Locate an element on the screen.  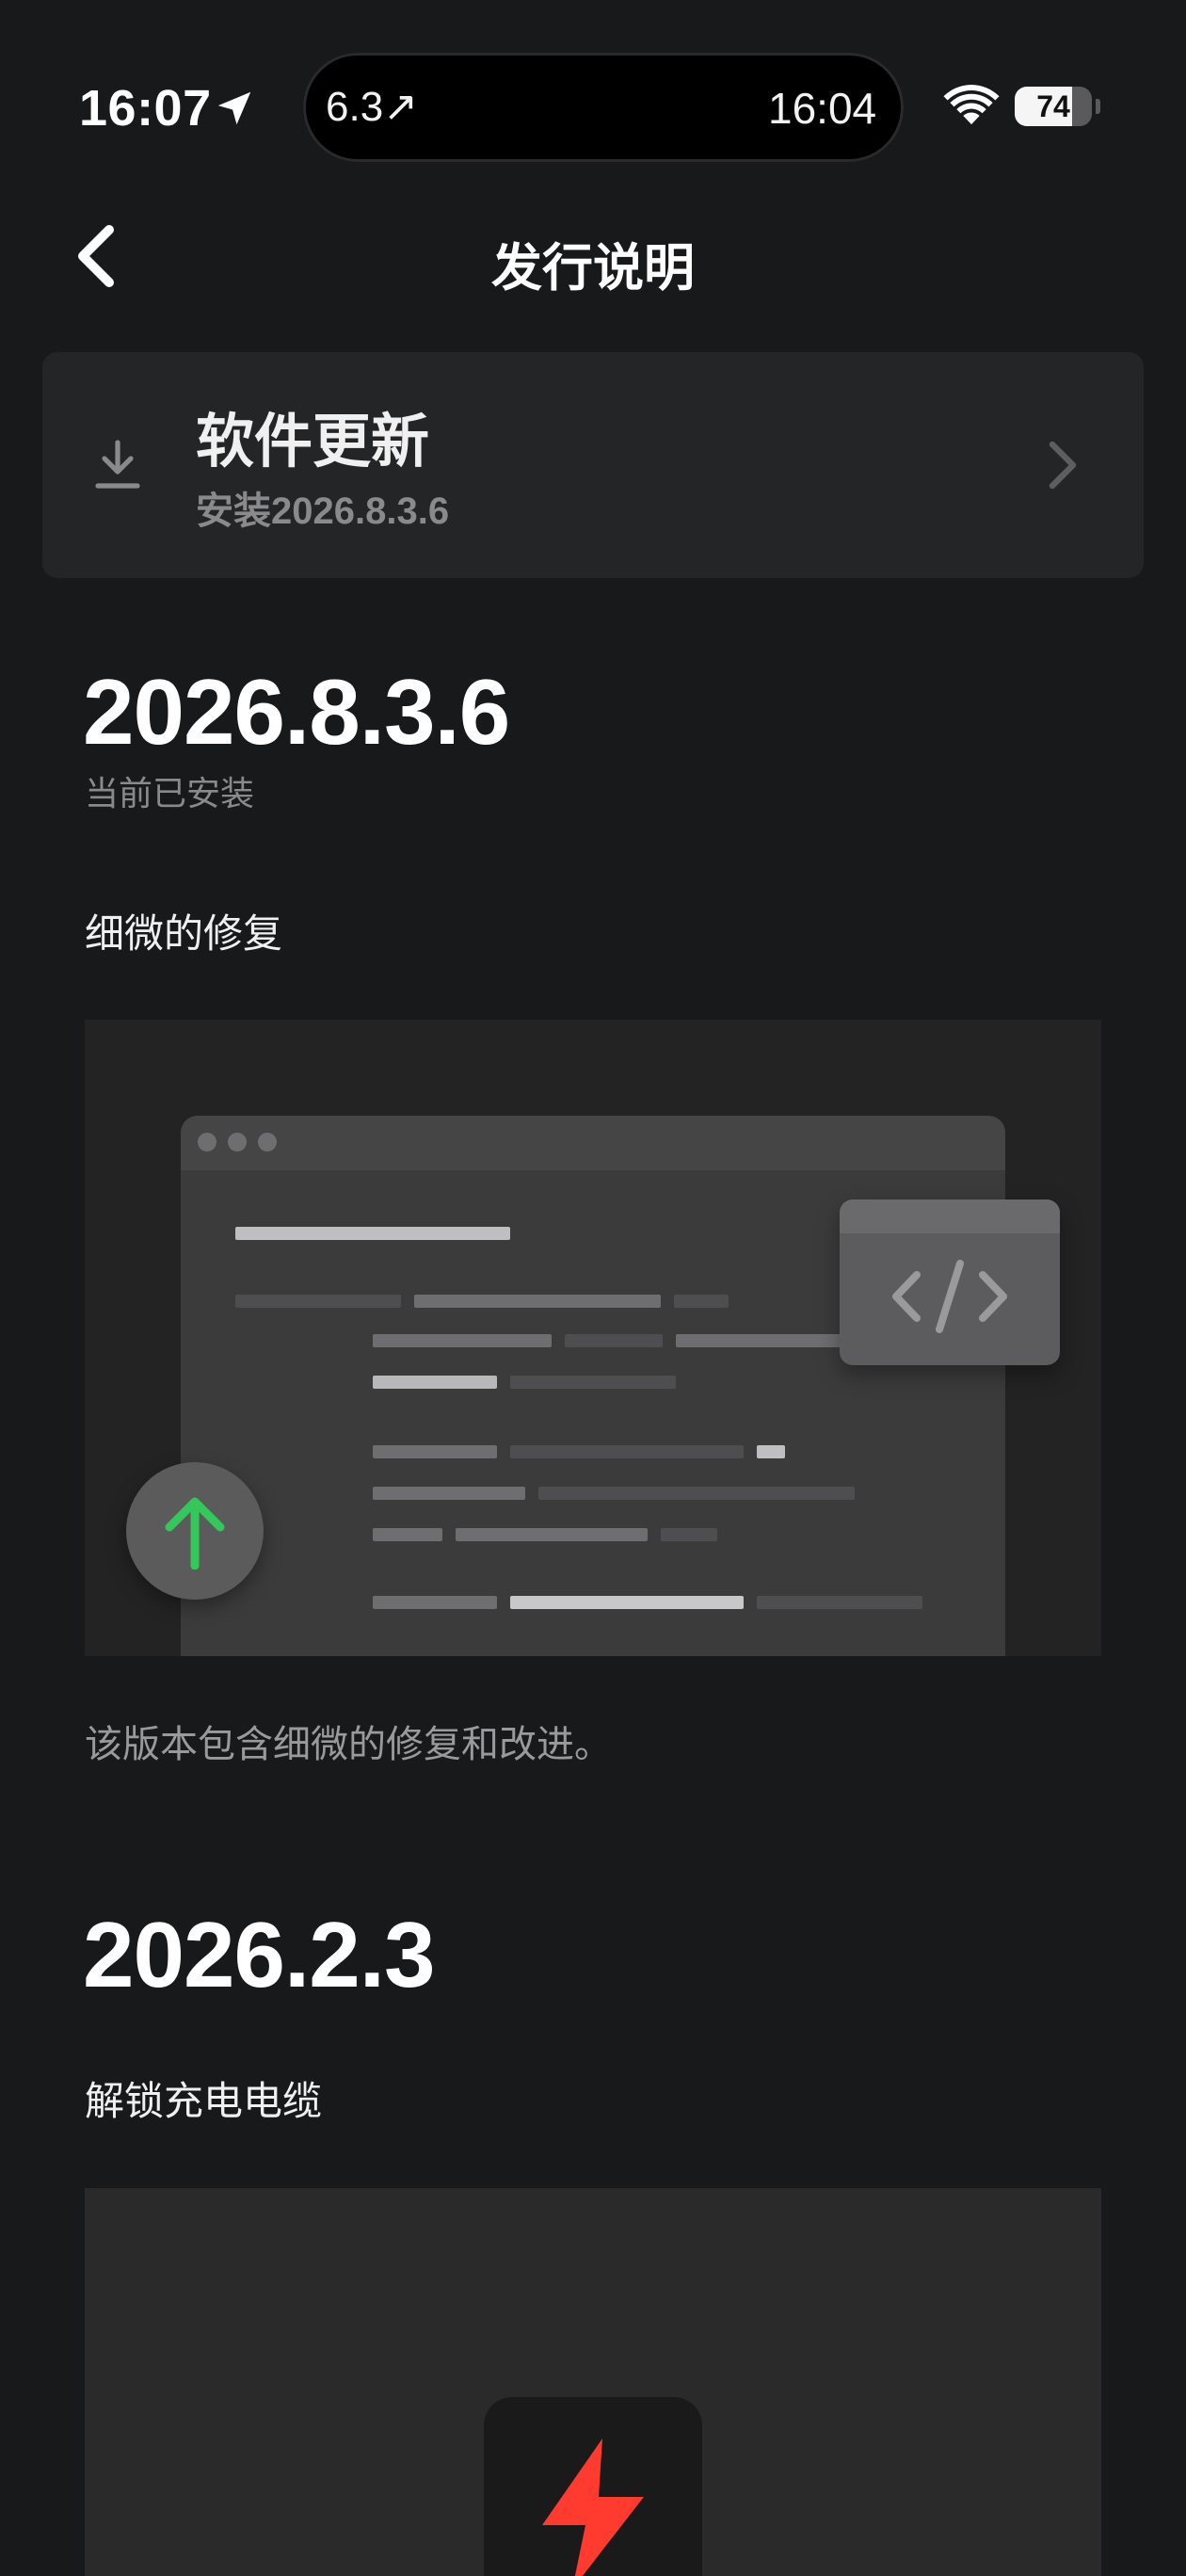
island-right-text: 16:04 is located at coordinates (822, 108).